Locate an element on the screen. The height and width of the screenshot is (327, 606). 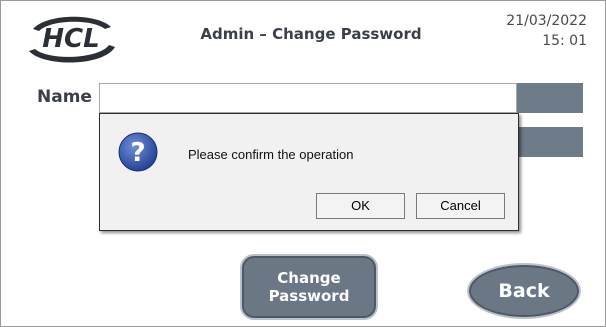
back-label: Back is located at coordinates (524, 291).